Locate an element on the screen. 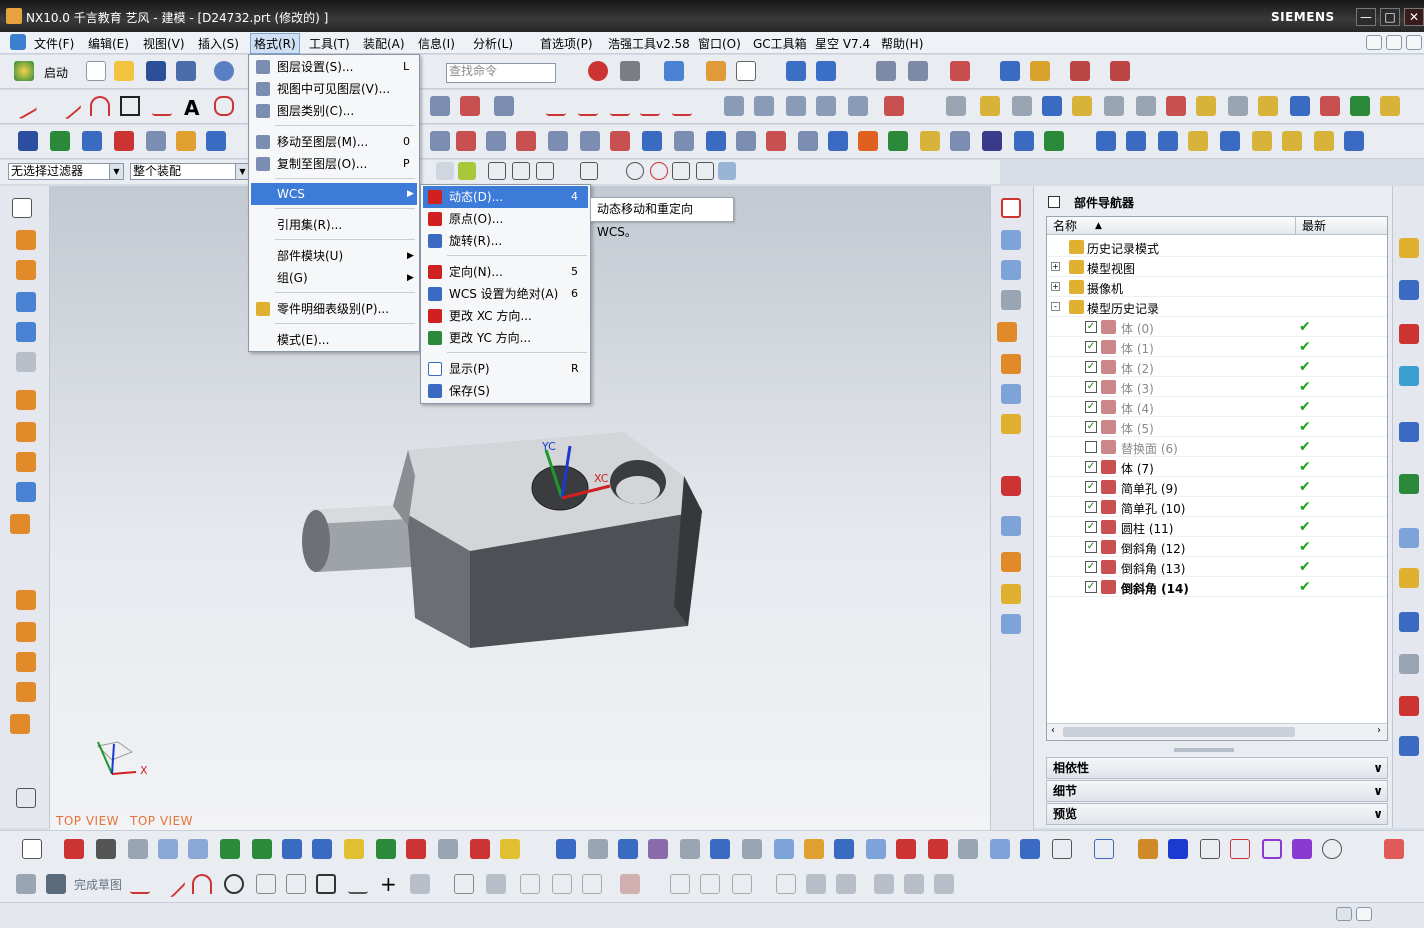 The width and height of the screenshot is (1424, 928). tree-row: + 模型视图 is located at coordinates (1217, 267).